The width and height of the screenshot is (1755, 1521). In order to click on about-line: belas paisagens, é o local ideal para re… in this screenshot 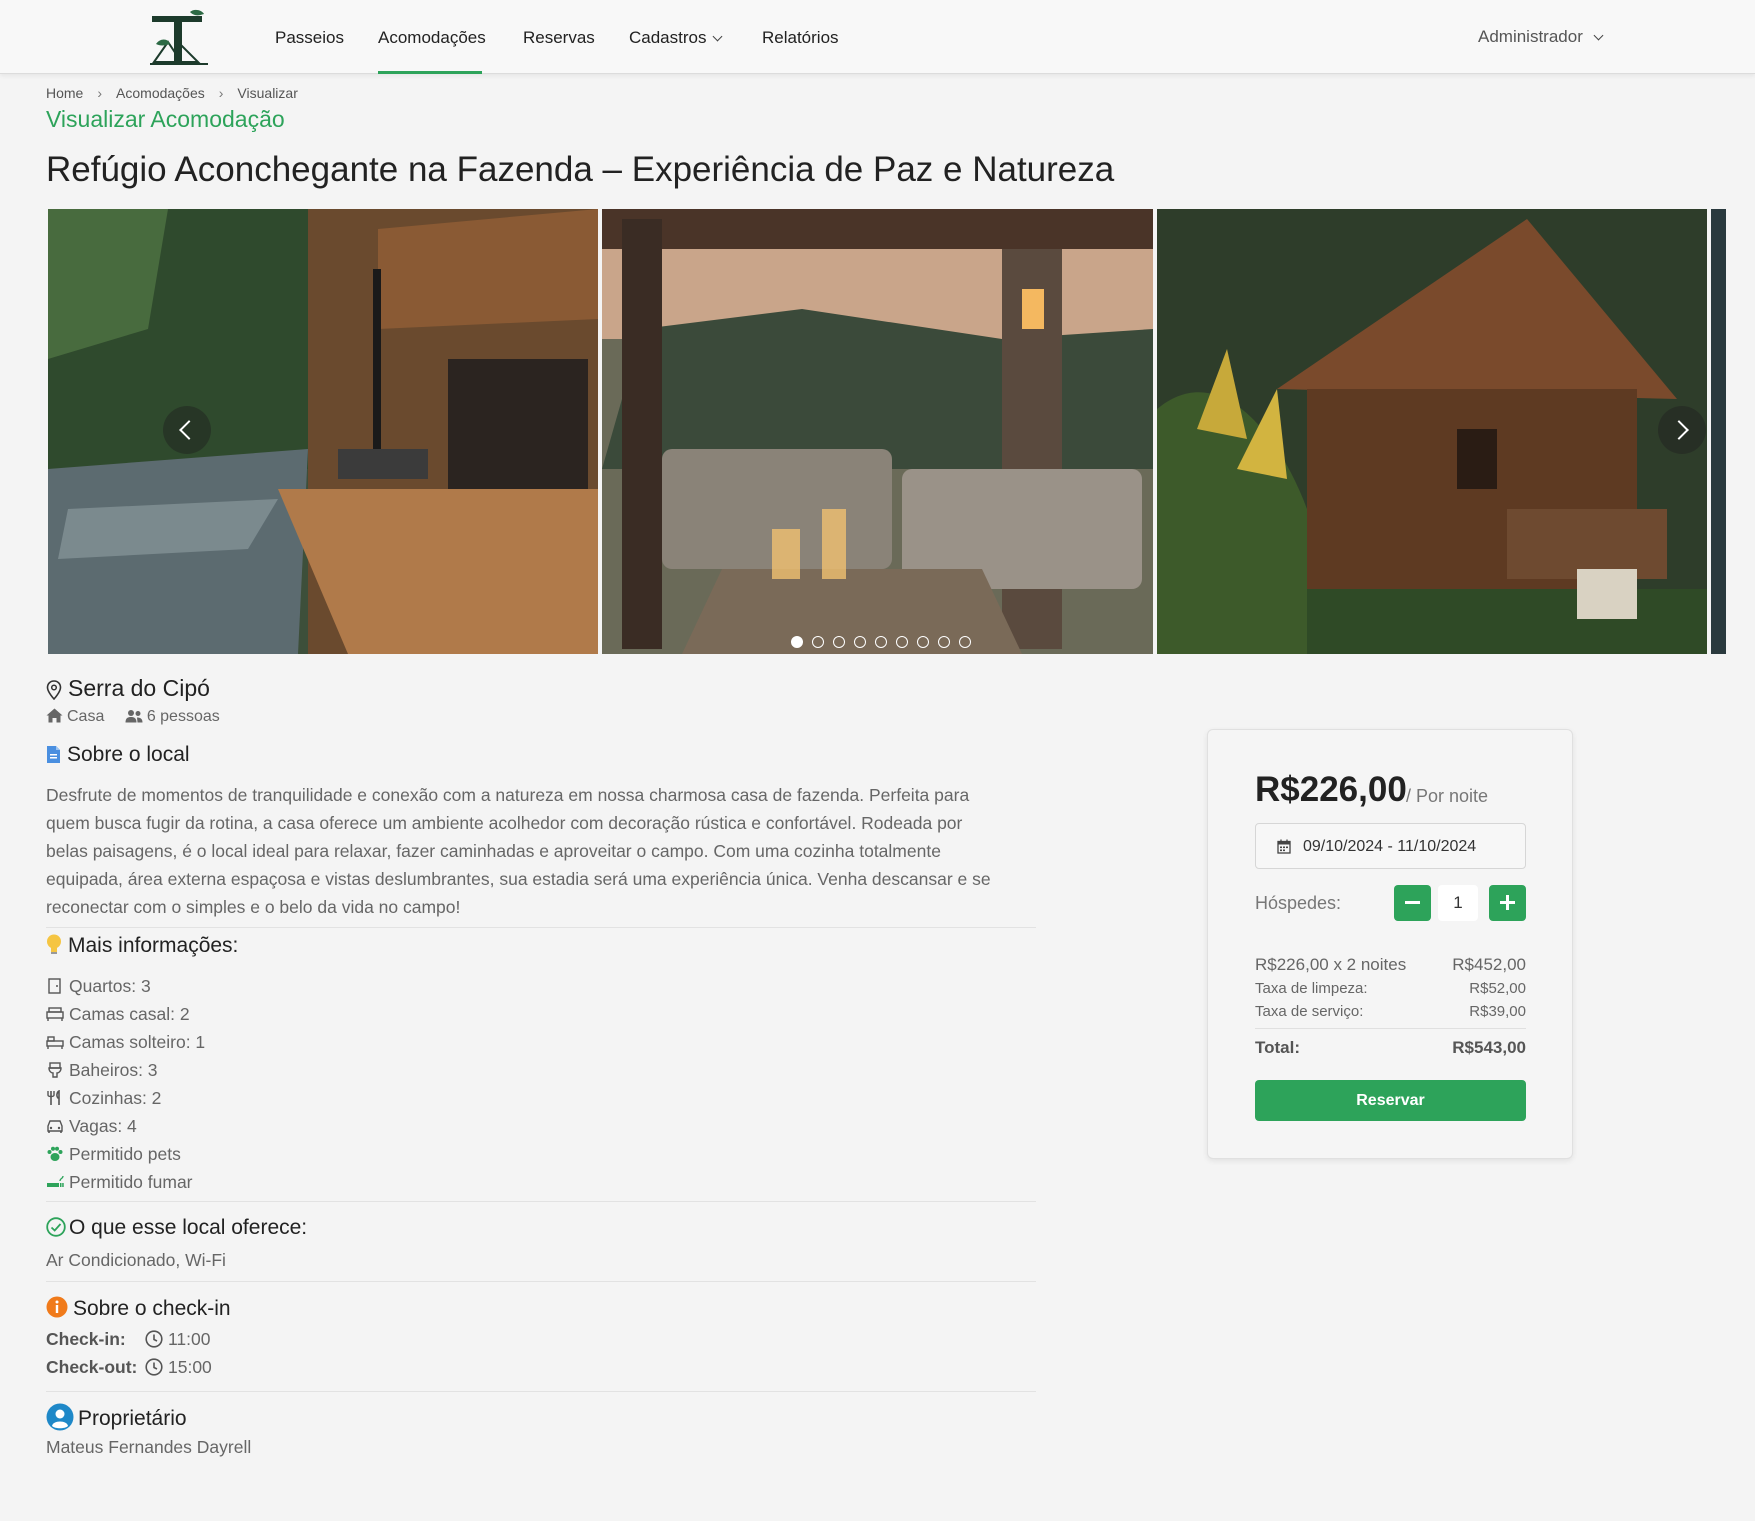, I will do `click(493, 851)`.